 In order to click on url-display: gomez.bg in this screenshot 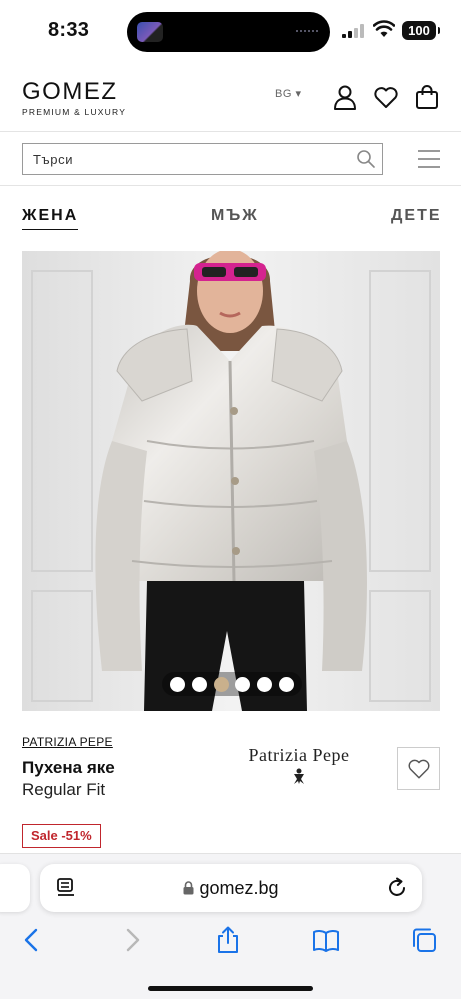, I will do `click(231, 888)`.